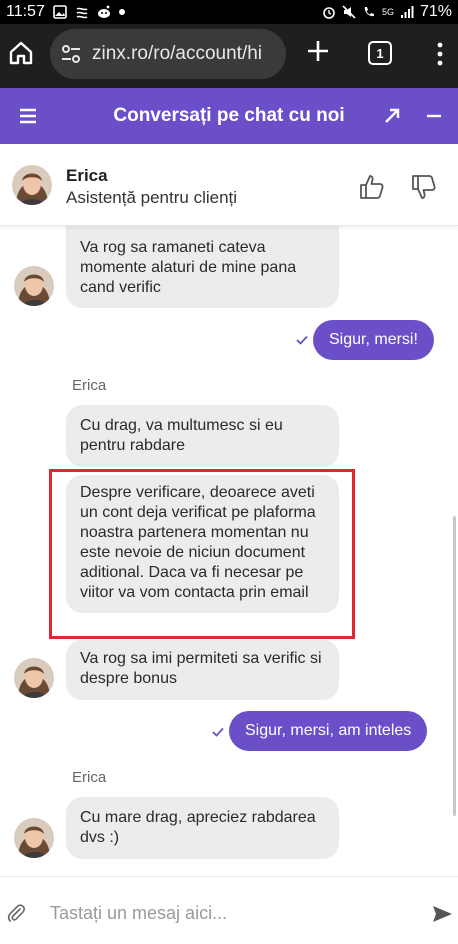 Image resolution: width=458 pixels, height=944 pixels. What do you see at coordinates (230, 913) in the screenshot?
I see `message-input` at bounding box center [230, 913].